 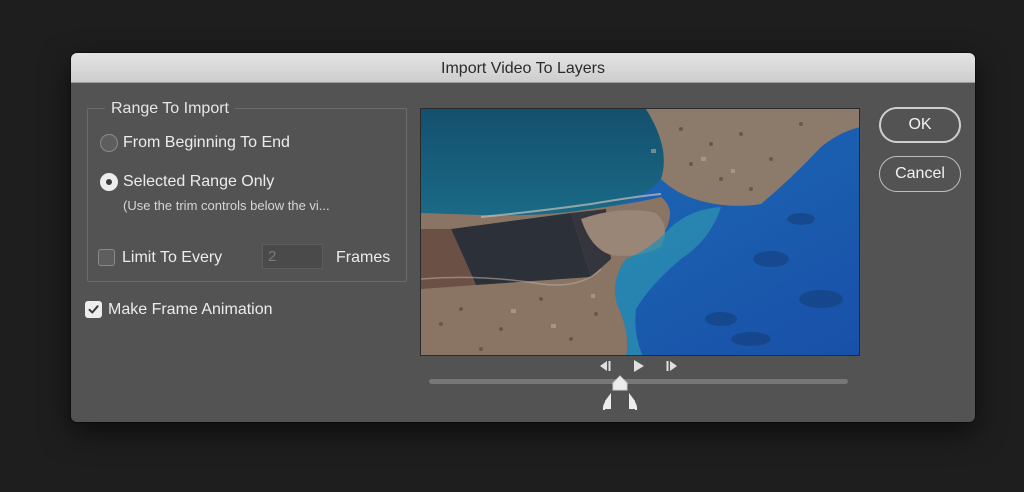 What do you see at coordinates (106, 257) in the screenshot?
I see `limit-to-every-checkbox` at bounding box center [106, 257].